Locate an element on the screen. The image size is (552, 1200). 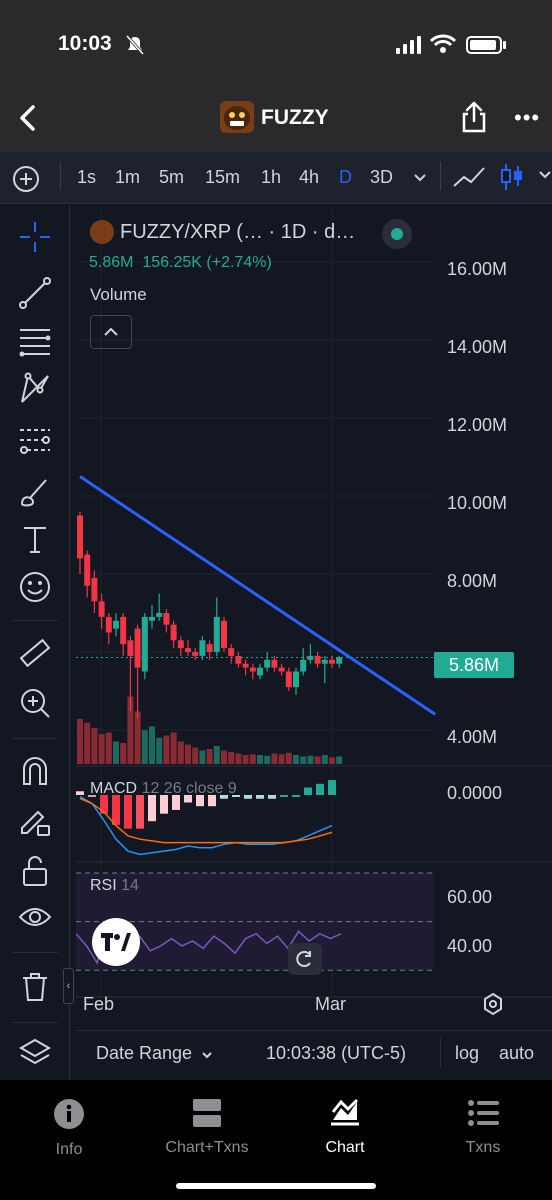
gear-icon is located at coordinates (493, 1004).